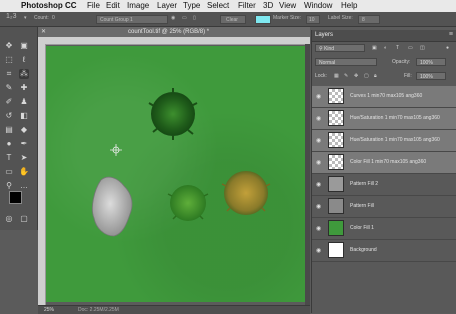  I want to click on artboard-tool-icon: ▣, so click(24, 46).